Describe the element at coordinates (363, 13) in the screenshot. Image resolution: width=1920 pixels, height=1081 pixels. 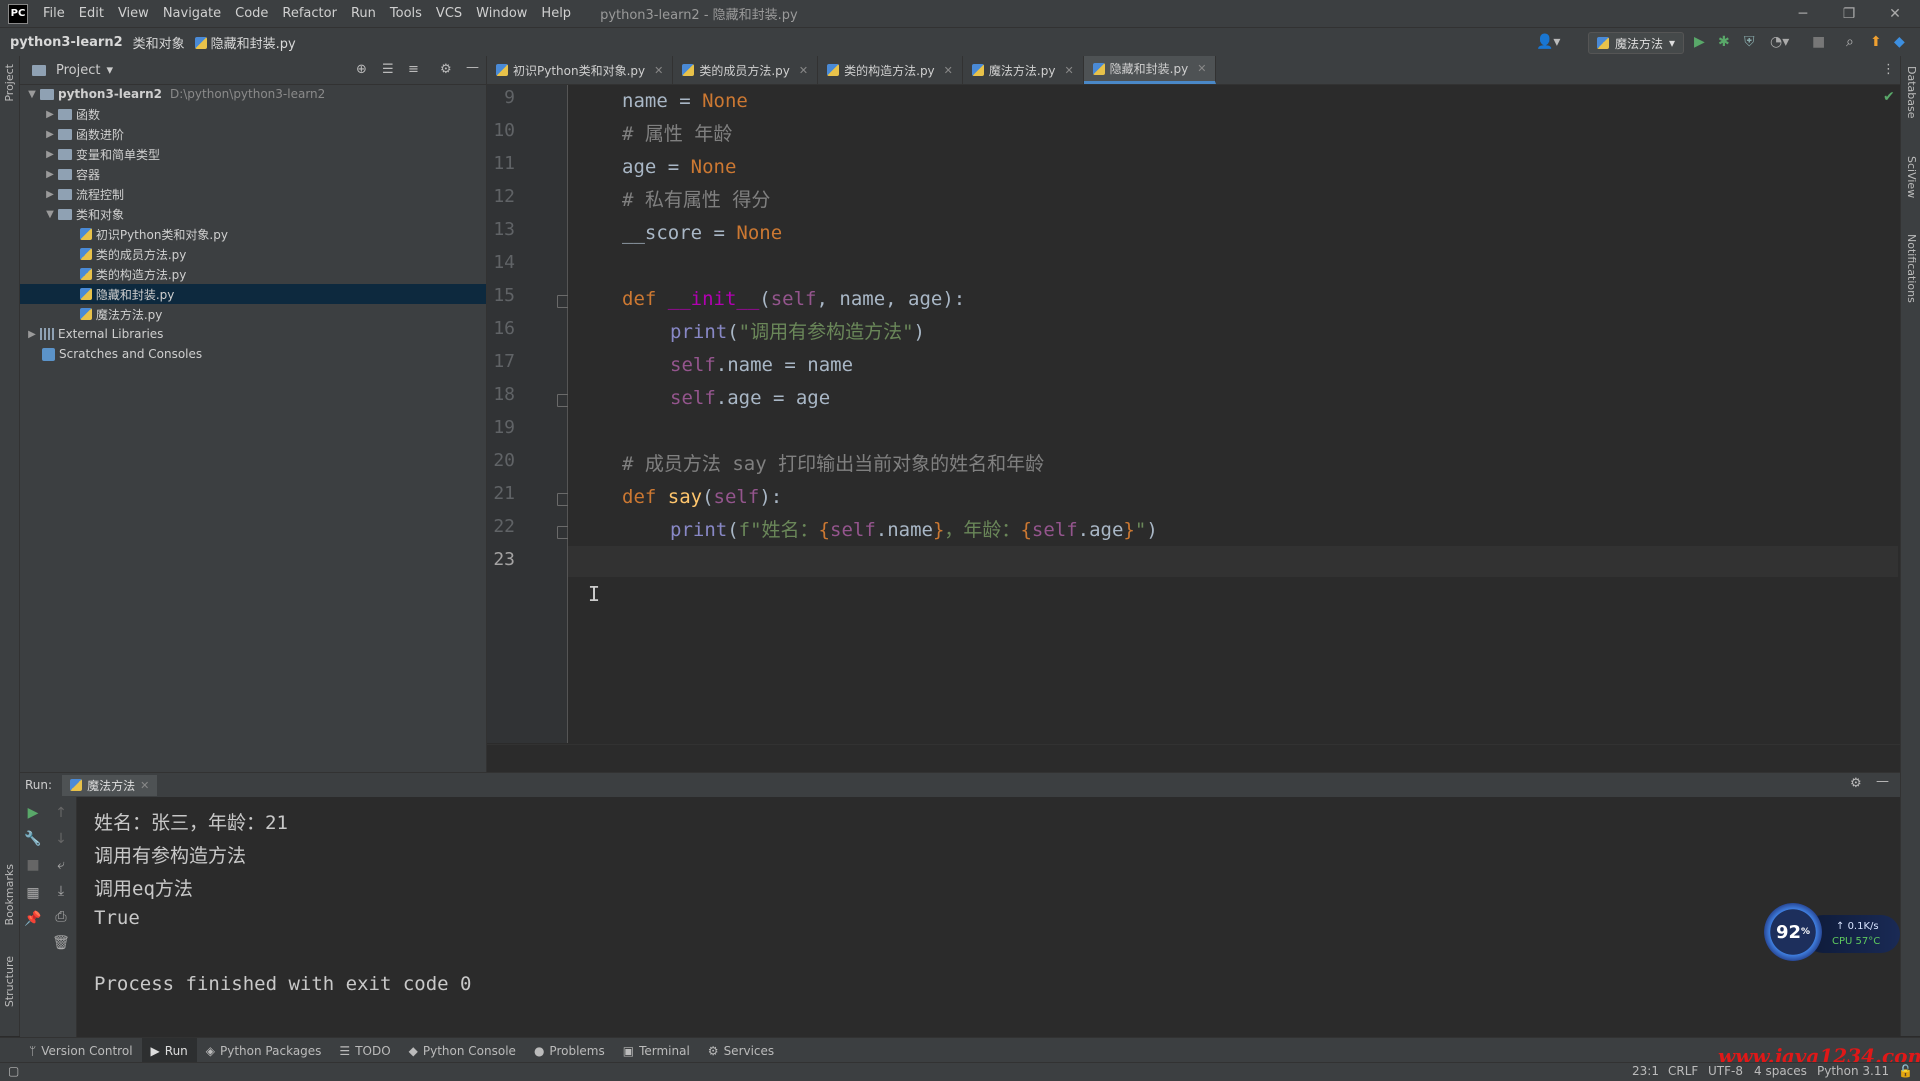
I see `menu-run: Run` at that location.